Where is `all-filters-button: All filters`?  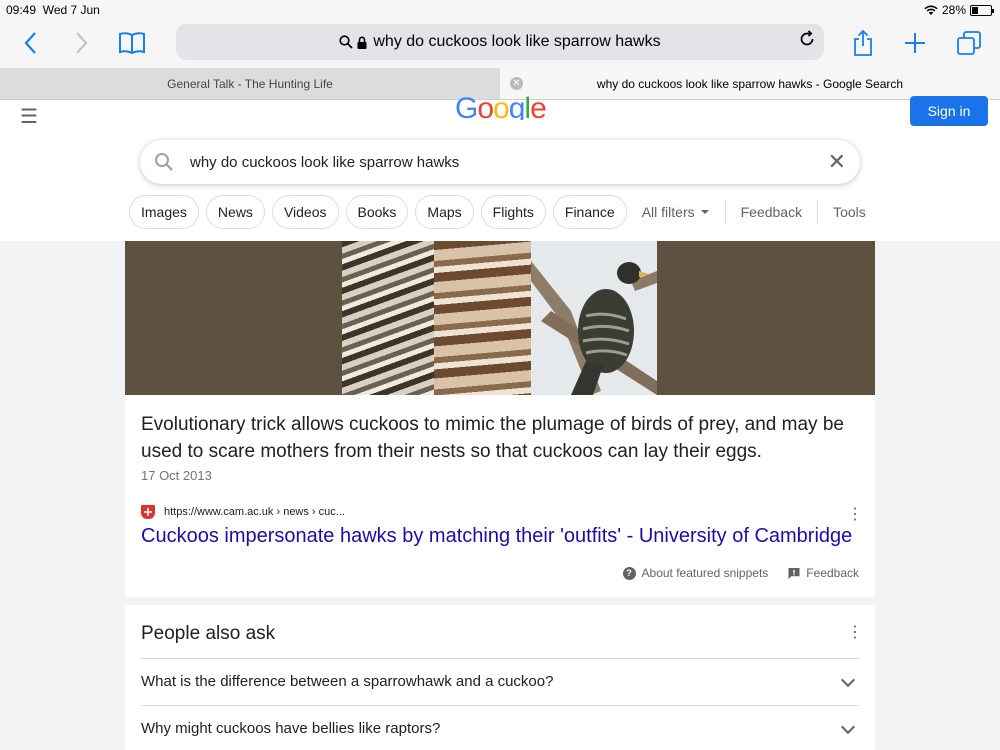 all-filters-button: All filters is located at coordinates (676, 212).